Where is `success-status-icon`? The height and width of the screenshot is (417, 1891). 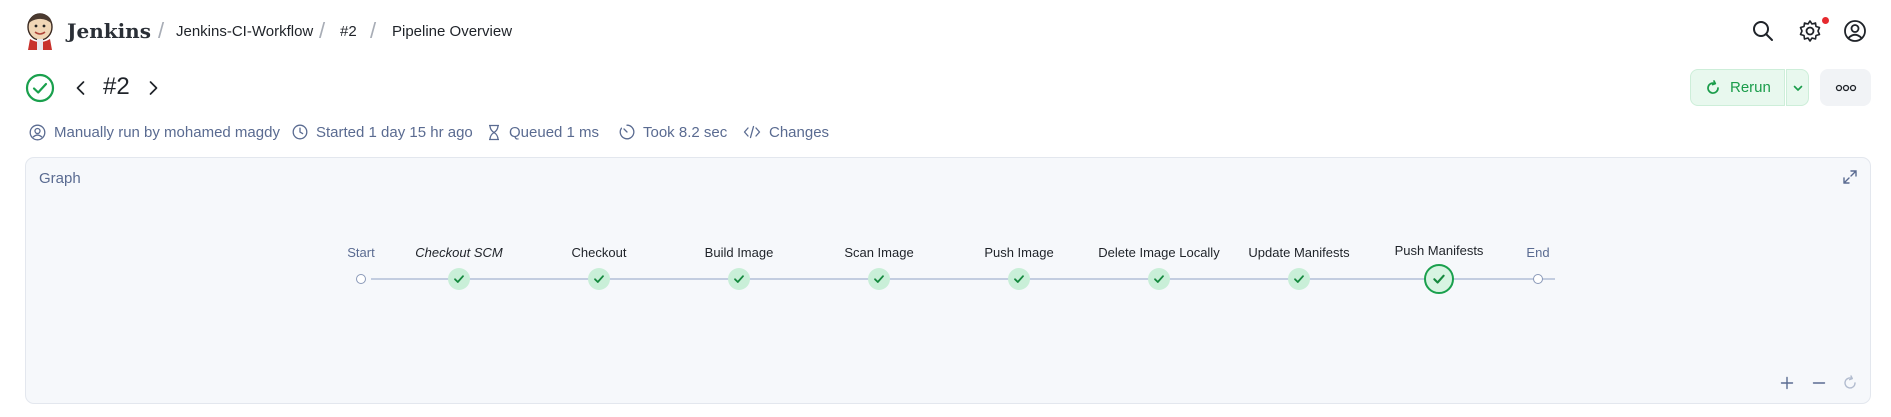
success-status-icon is located at coordinates (40, 88).